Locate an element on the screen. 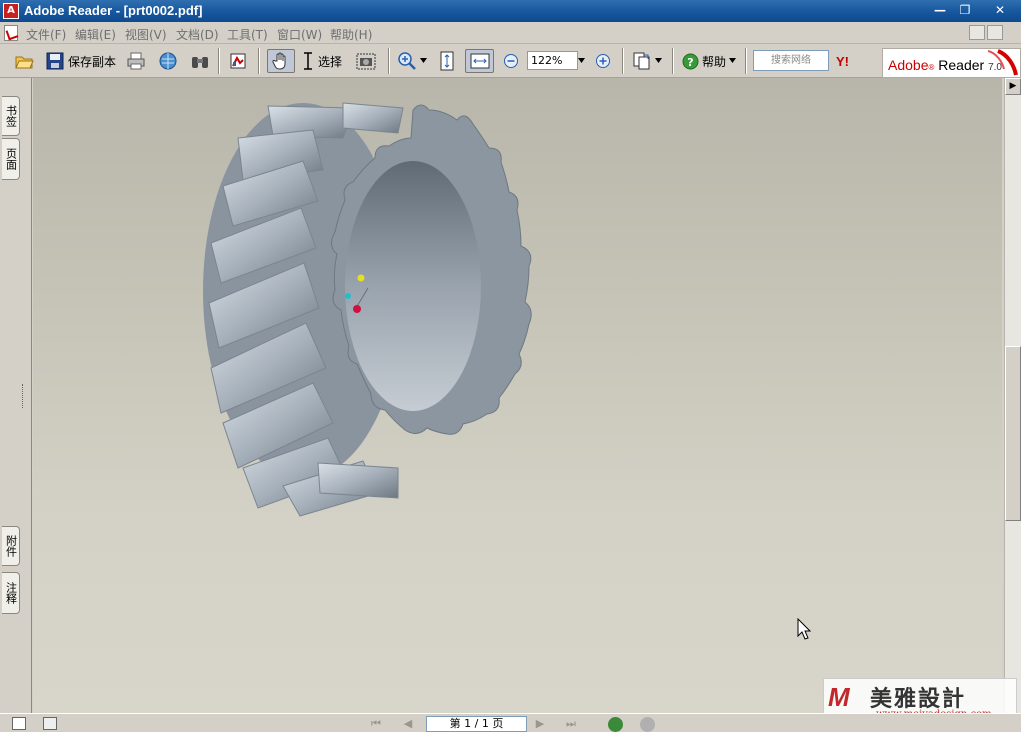  help-label: 帮助 is located at coordinates (714, 61).